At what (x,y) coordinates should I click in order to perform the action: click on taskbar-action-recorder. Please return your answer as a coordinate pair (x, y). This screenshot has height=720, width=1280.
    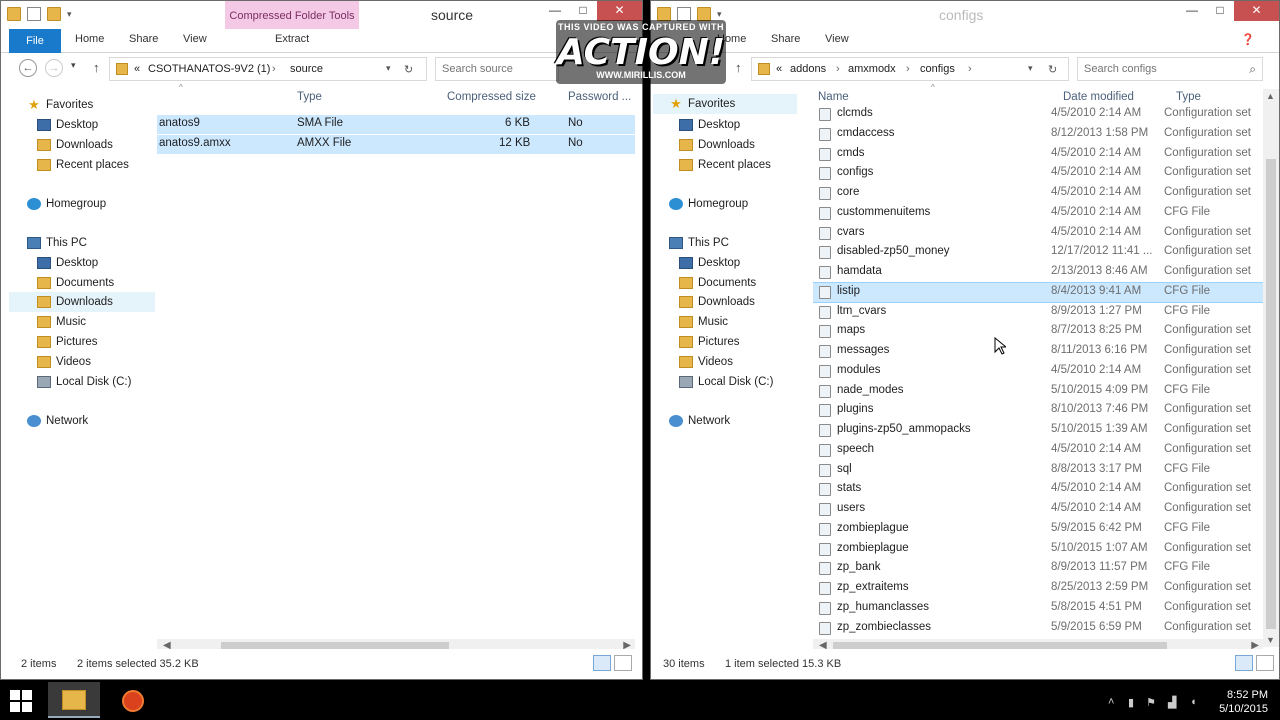
    Looking at the image, I should click on (134, 700).